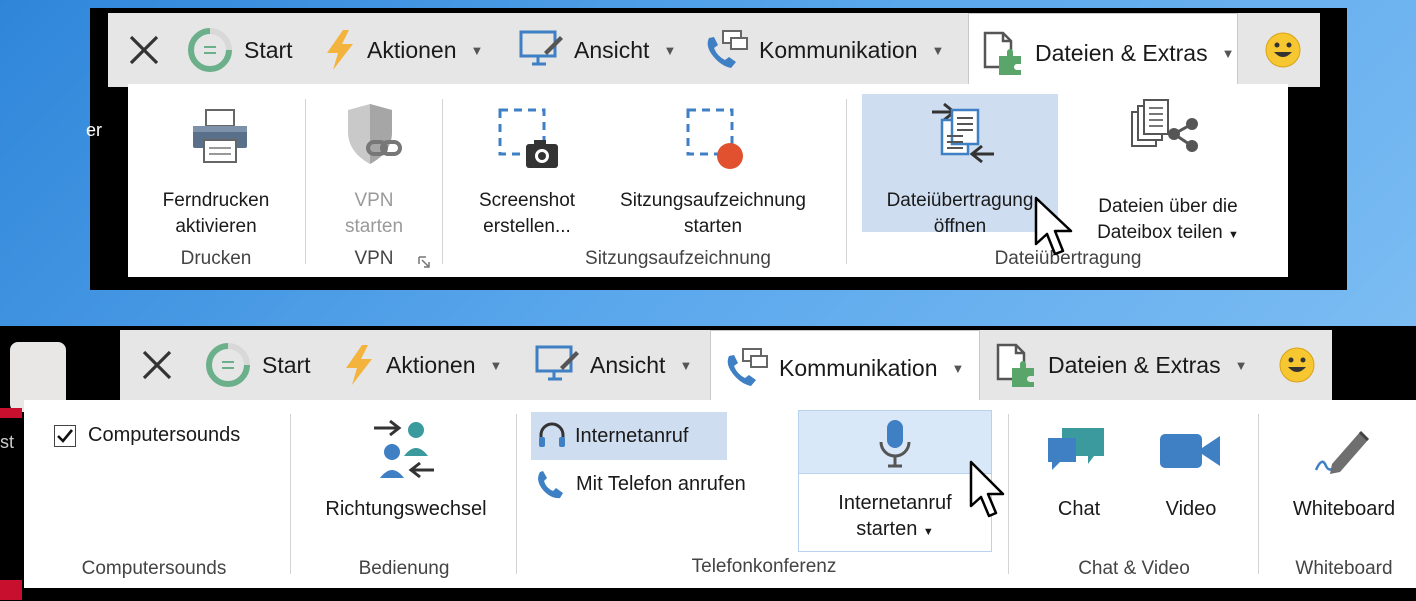 The image size is (1416, 601). What do you see at coordinates (1297, 365) in the screenshot?
I see `bottom-feedback-button` at bounding box center [1297, 365].